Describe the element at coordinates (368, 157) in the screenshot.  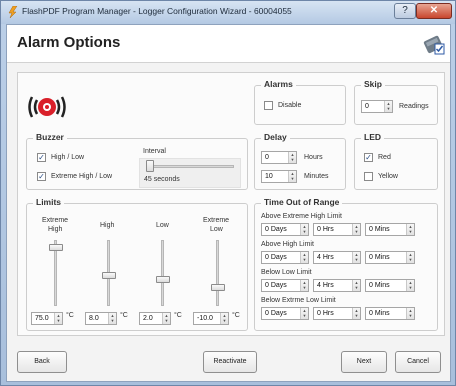
I see `led-red-checkbox: ✓` at that location.